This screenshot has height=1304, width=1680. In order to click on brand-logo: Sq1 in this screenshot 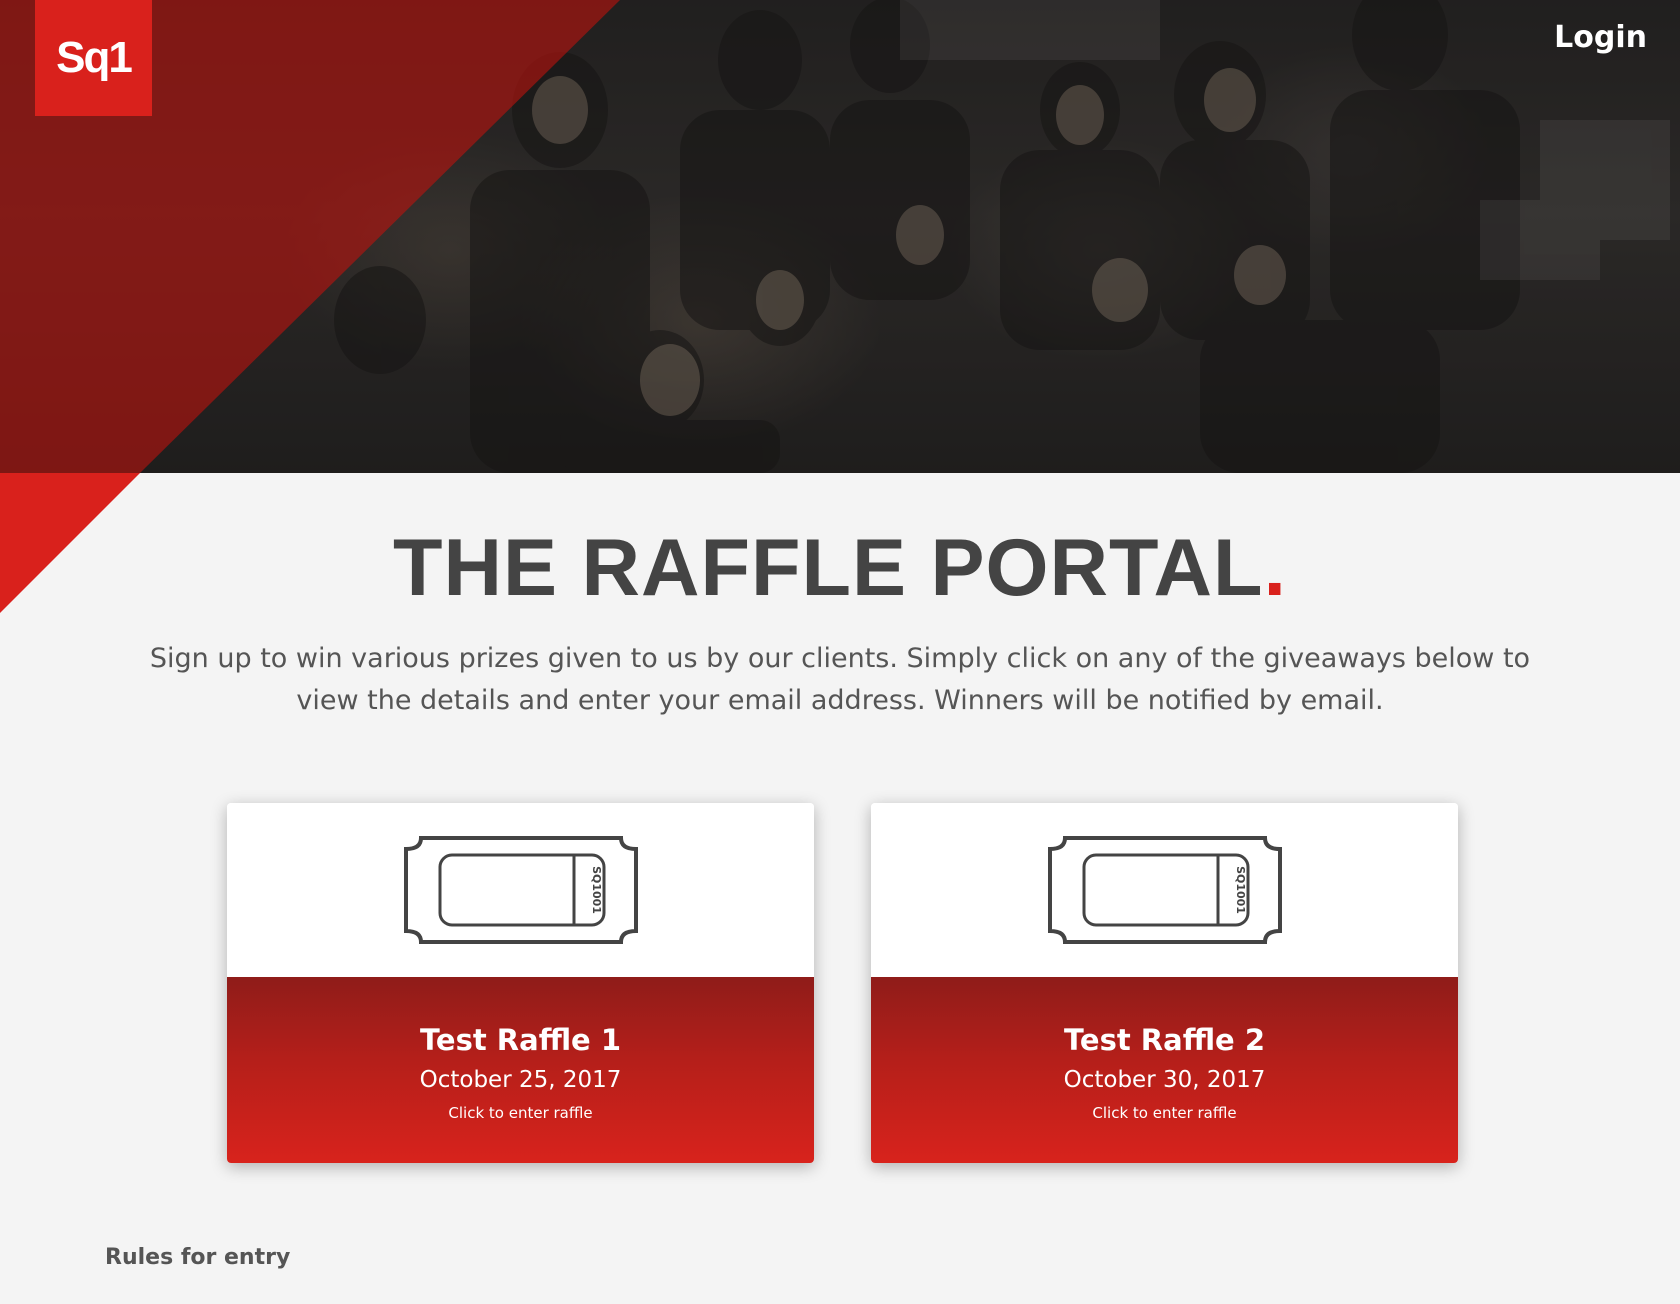, I will do `click(93, 58)`.